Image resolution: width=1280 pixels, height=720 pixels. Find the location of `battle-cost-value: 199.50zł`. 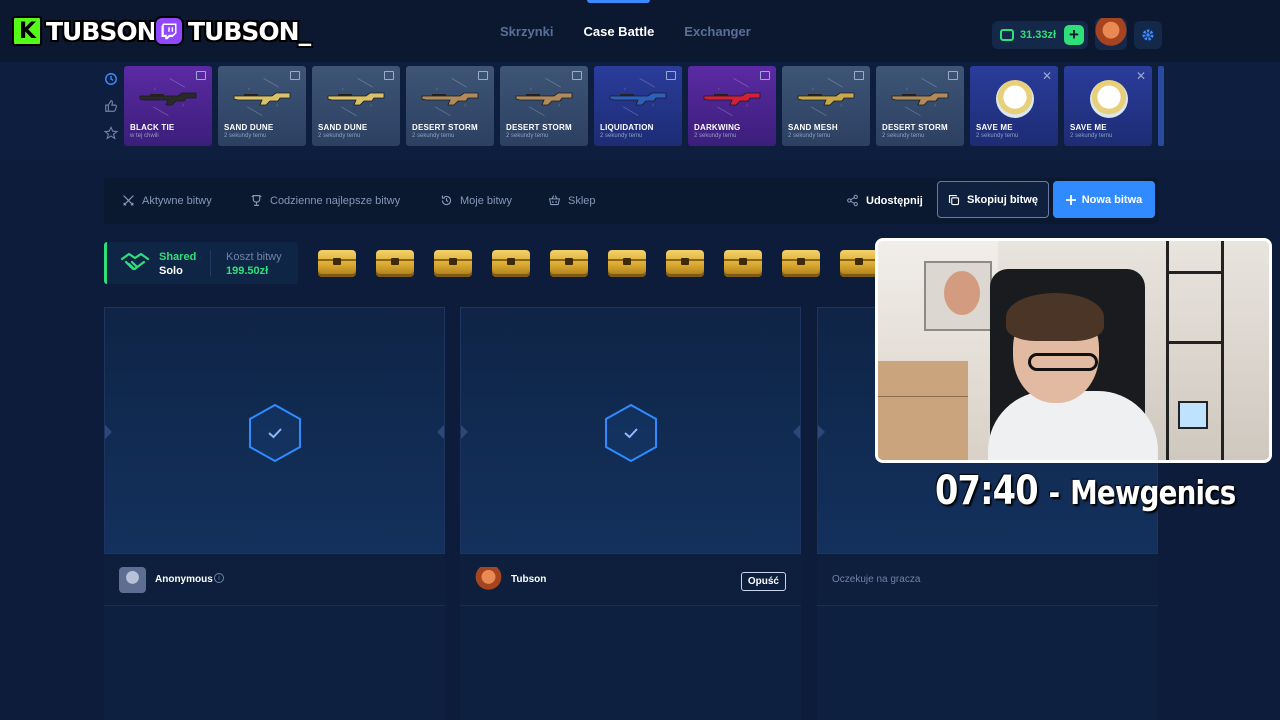

battle-cost-value: 199.50zł is located at coordinates (247, 271).